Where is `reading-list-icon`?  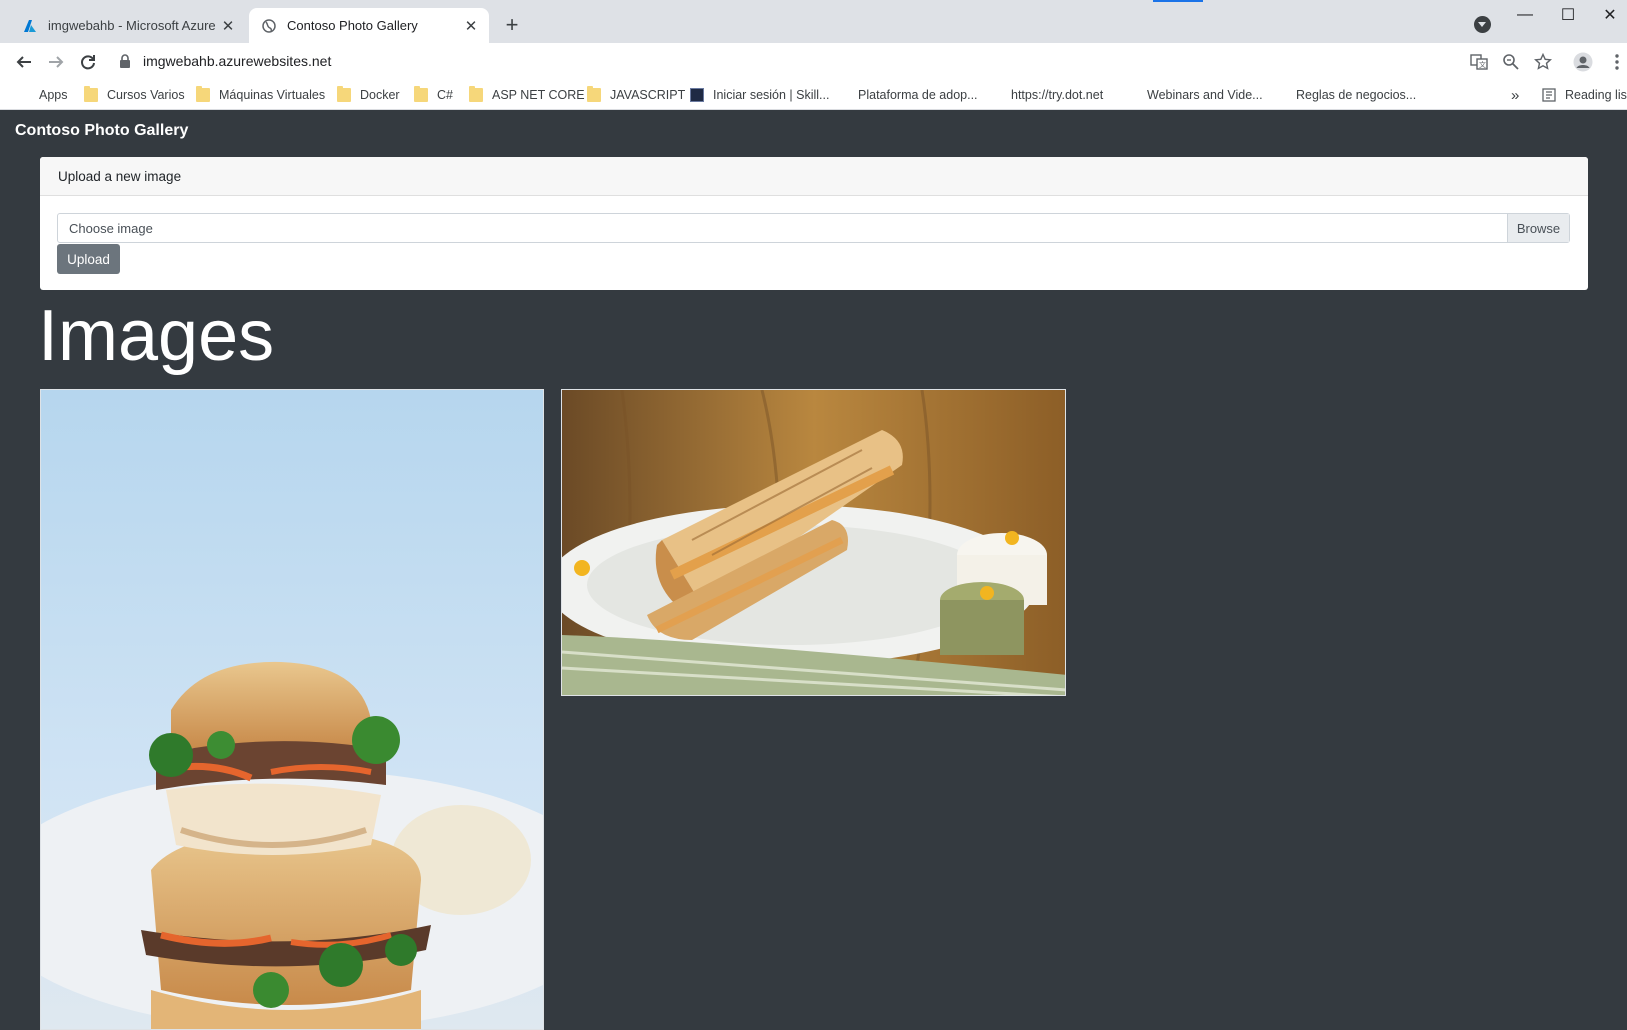
reading-list-icon is located at coordinates (1549, 95).